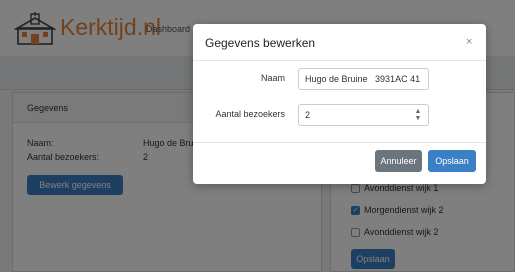 This screenshot has height=272, width=515. What do you see at coordinates (398, 161) in the screenshot?
I see `cancel-button: Annuleer` at bounding box center [398, 161].